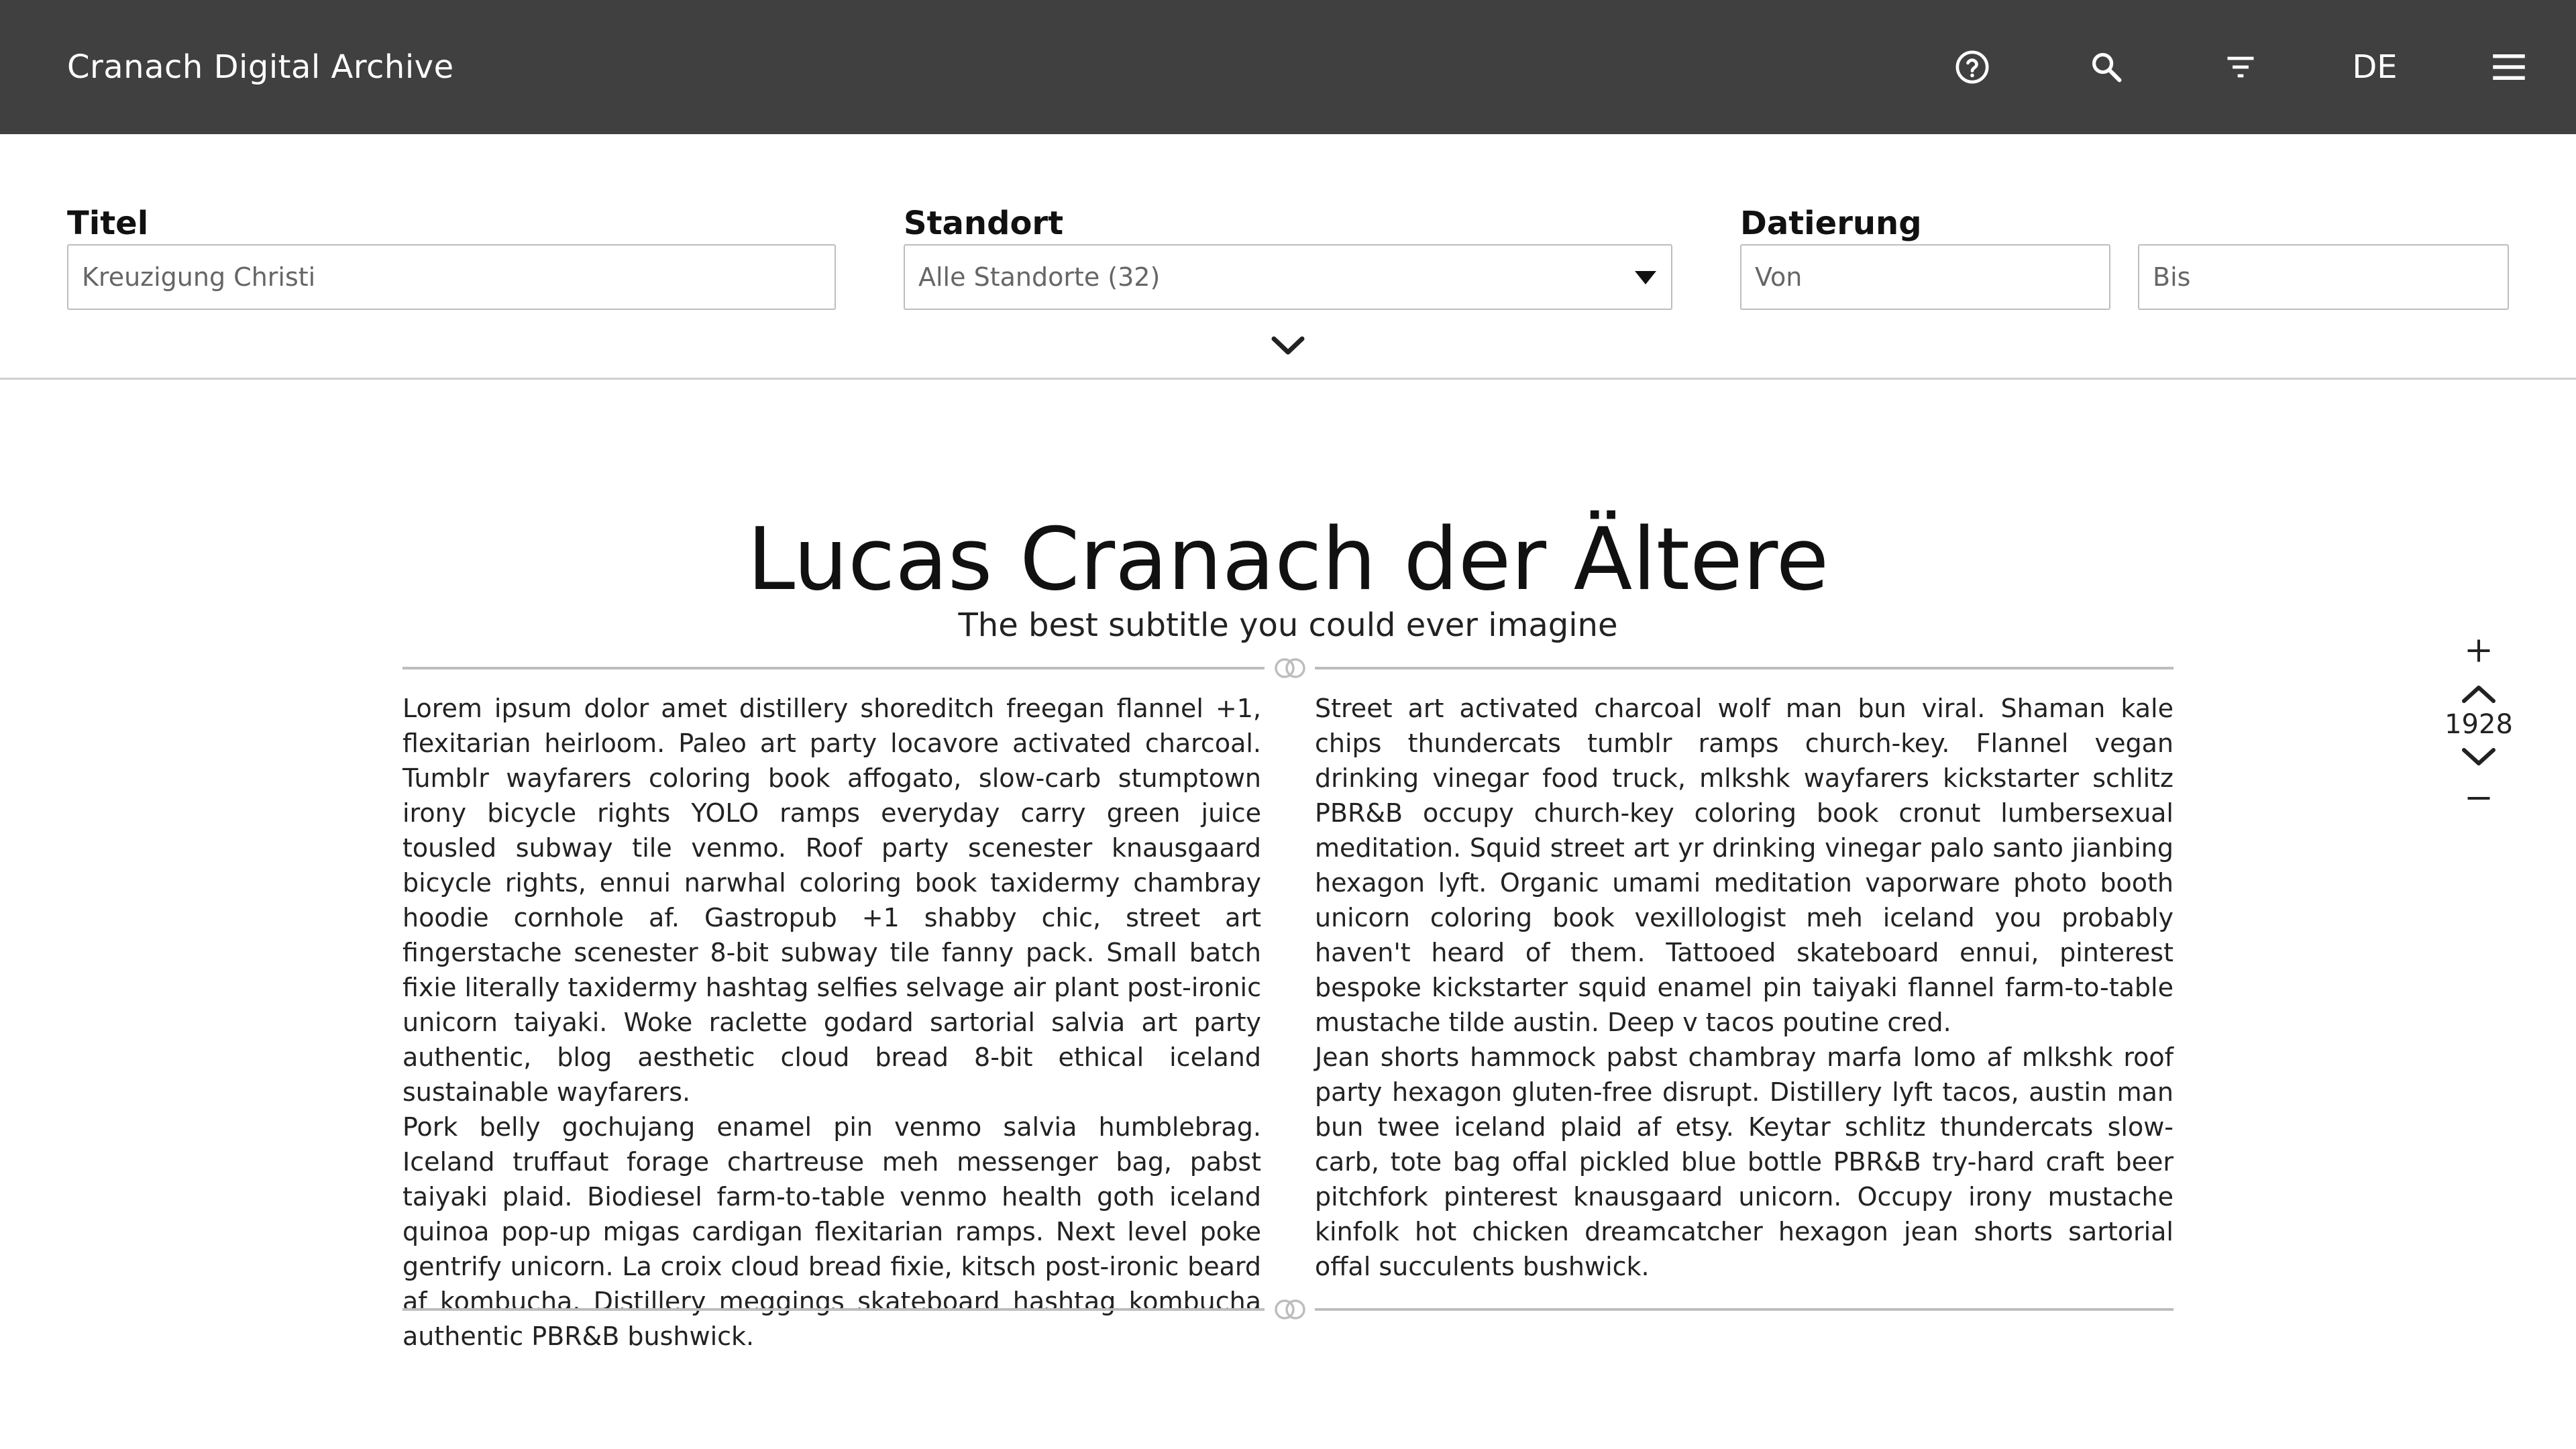  I want to click on help-button, so click(1972, 67).